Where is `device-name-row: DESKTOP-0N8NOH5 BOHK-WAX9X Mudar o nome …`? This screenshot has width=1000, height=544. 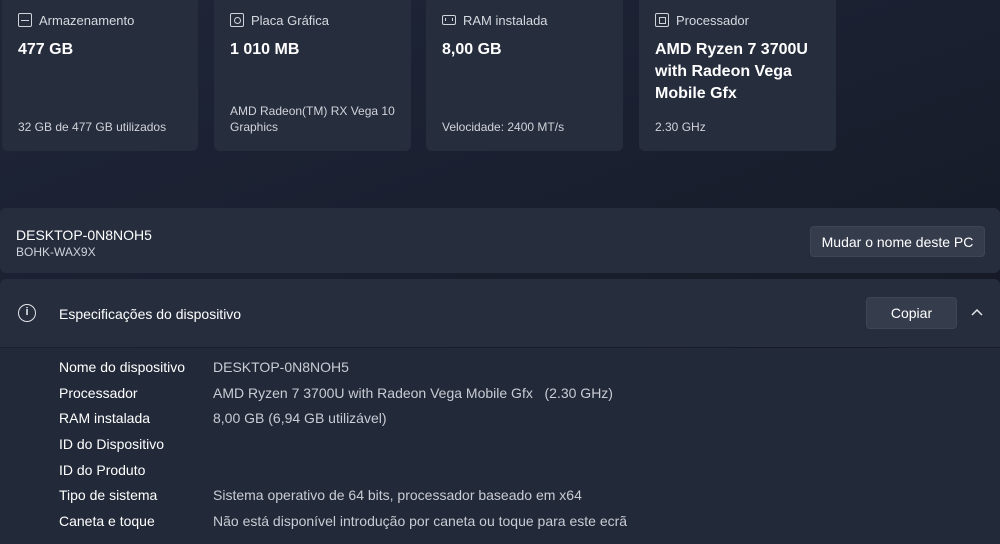 device-name-row: DESKTOP-0N8NOH5 BOHK-WAX9X Mudar o nome … is located at coordinates (500, 240).